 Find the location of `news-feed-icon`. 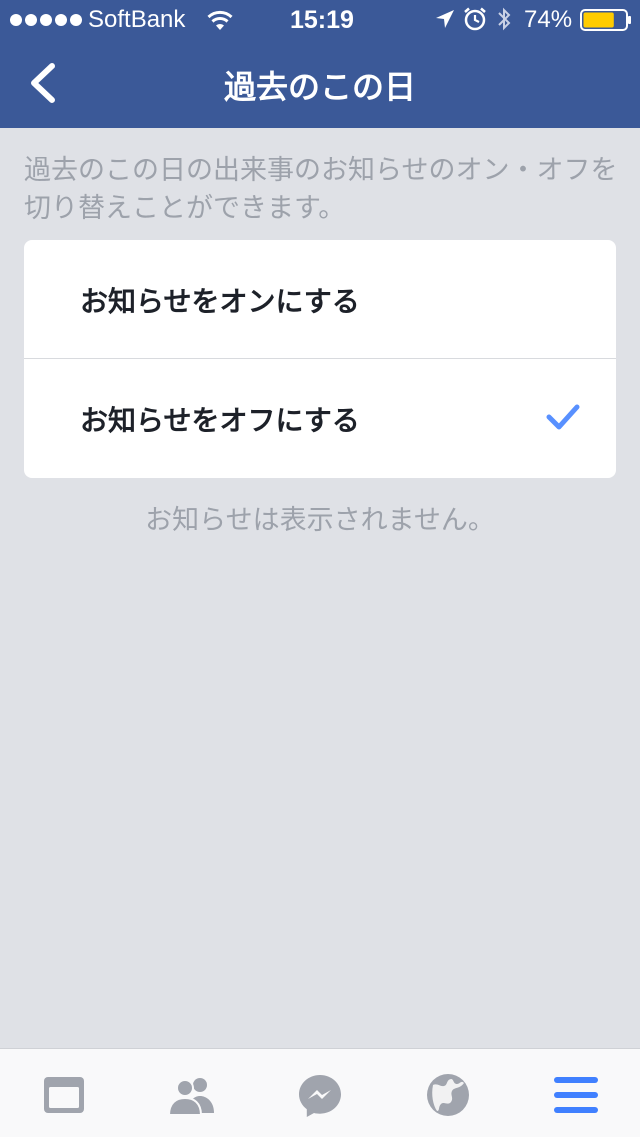

news-feed-icon is located at coordinates (64, 1095).